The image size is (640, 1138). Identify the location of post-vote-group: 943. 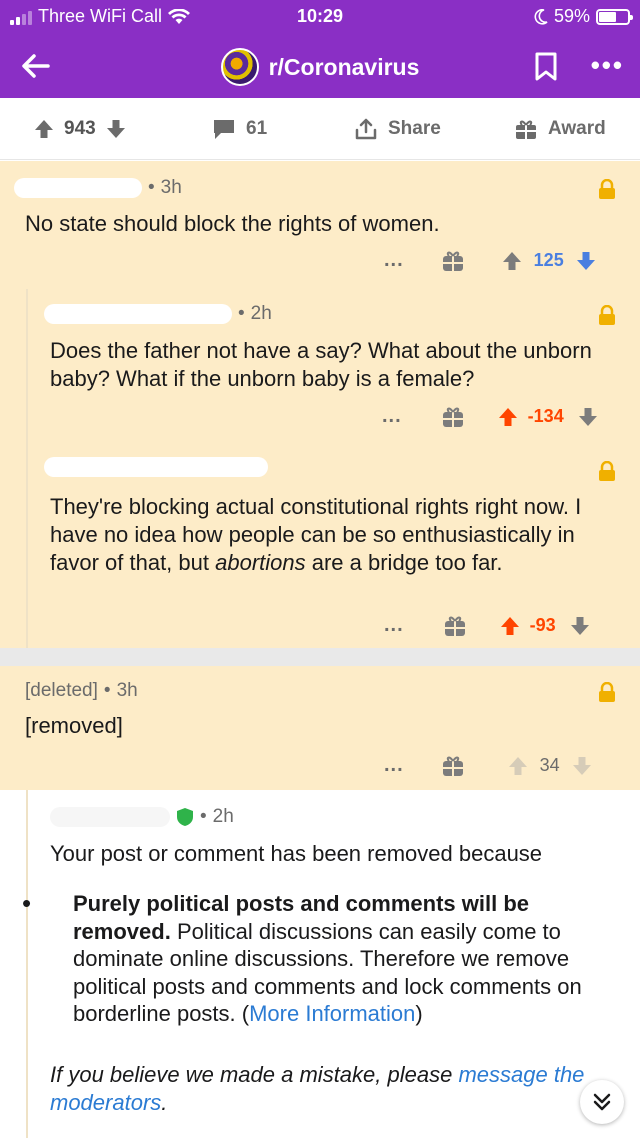
(80, 129).